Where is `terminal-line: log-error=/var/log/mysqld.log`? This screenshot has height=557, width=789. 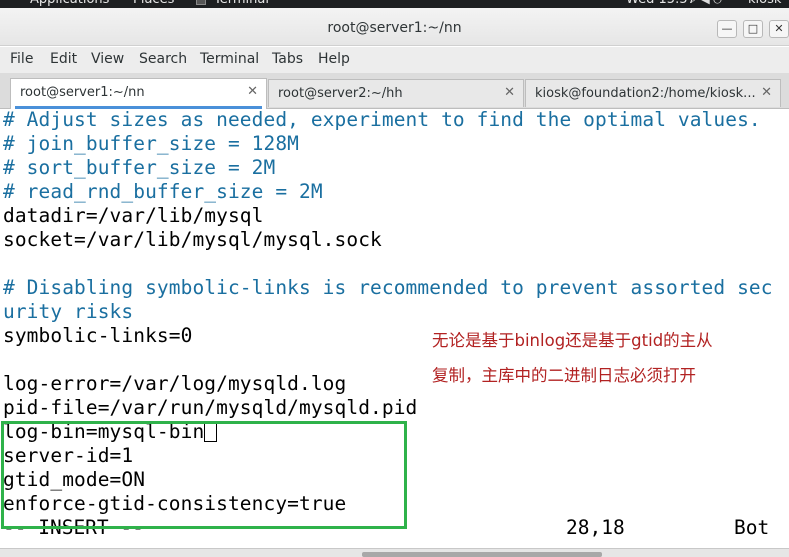 terminal-line: log-error=/var/log/mysqld.log is located at coordinates (175, 383).